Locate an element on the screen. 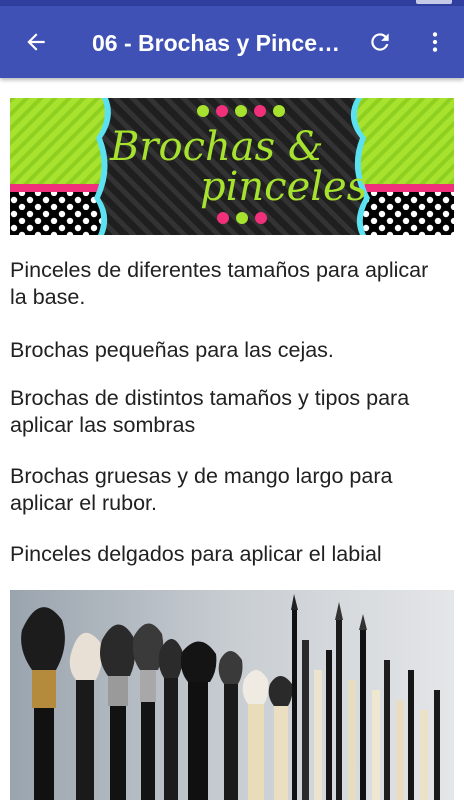 The height and width of the screenshot is (800, 464). page-title: 06 - Brochas y Pinceles is located at coordinates (217, 43).